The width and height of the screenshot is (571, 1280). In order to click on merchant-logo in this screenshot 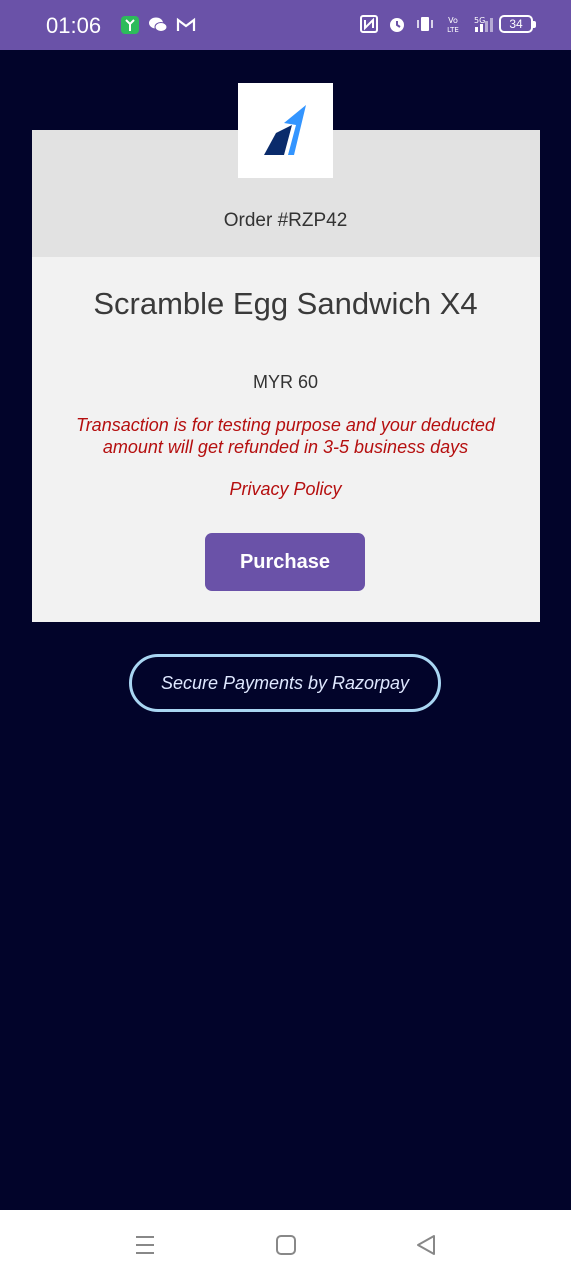, I will do `click(285, 130)`.